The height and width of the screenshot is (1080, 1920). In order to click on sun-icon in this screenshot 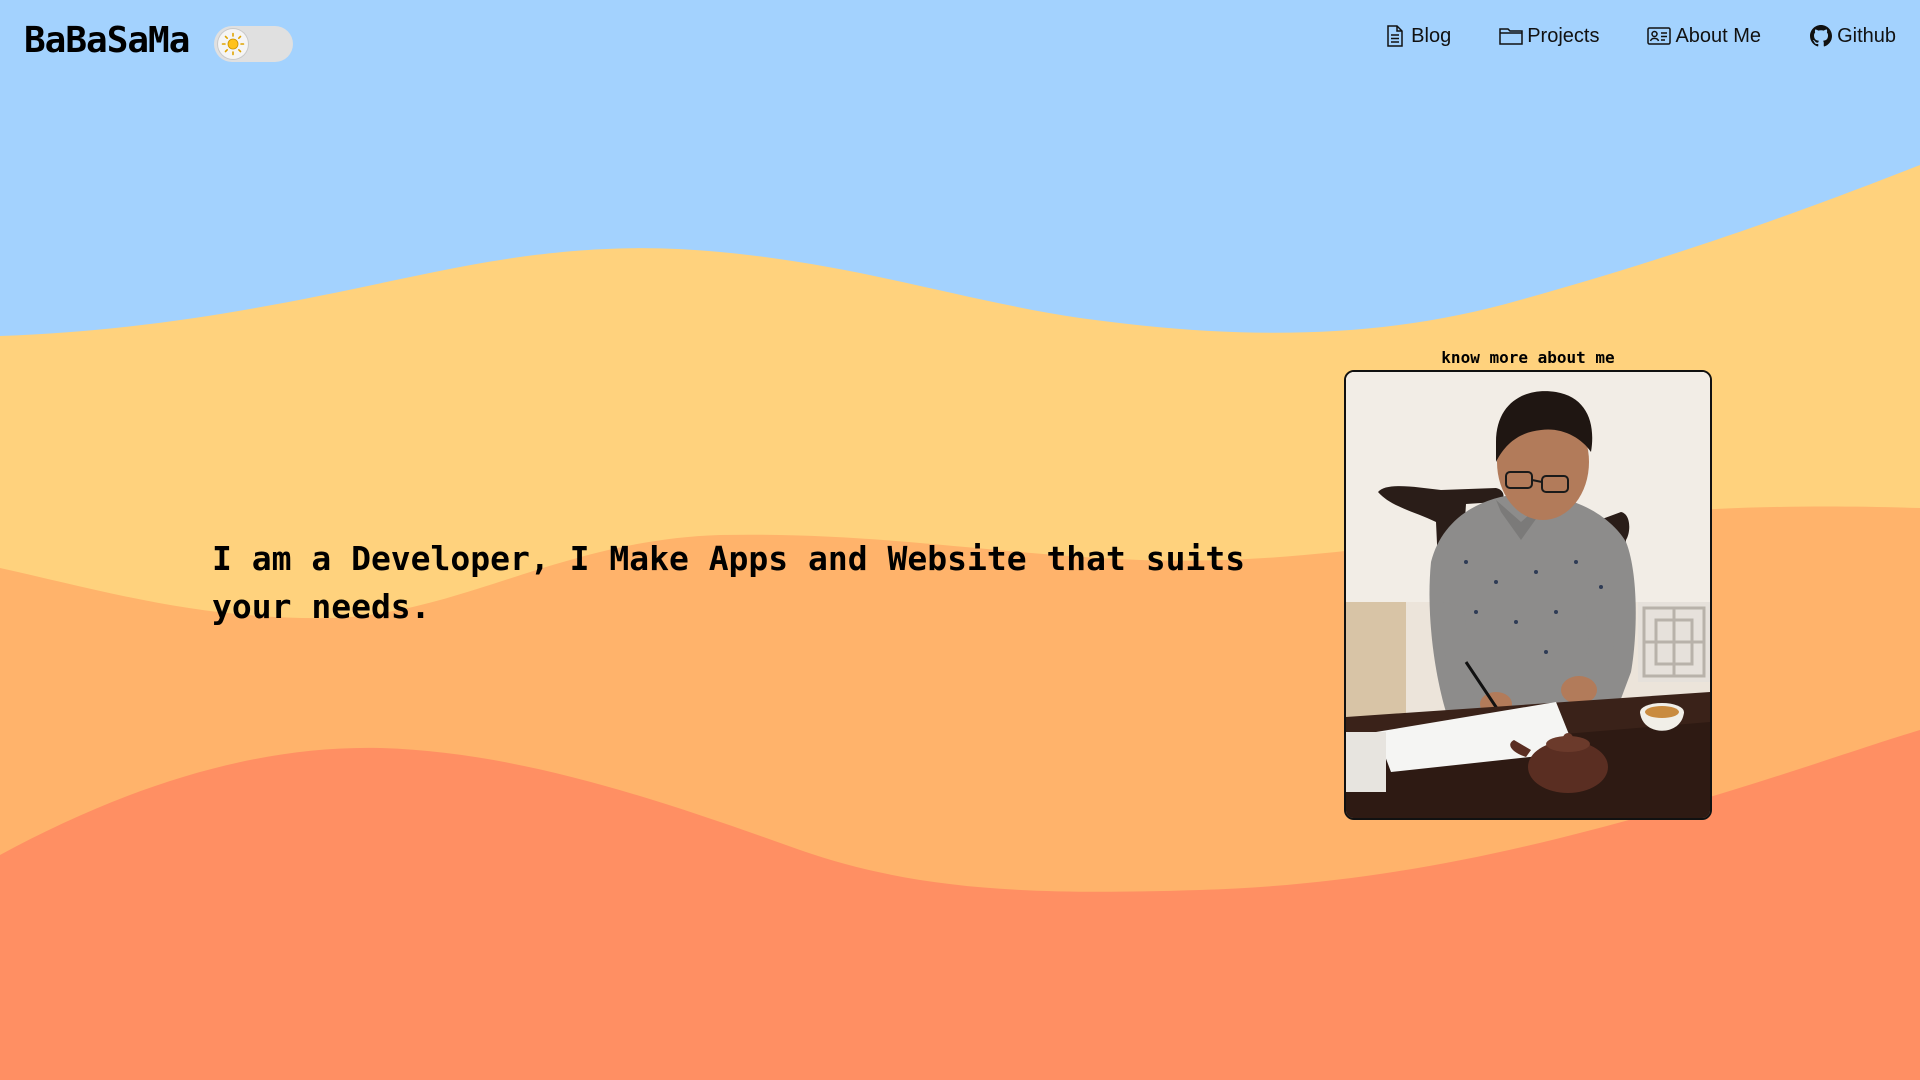, I will do `click(233, 44)`.